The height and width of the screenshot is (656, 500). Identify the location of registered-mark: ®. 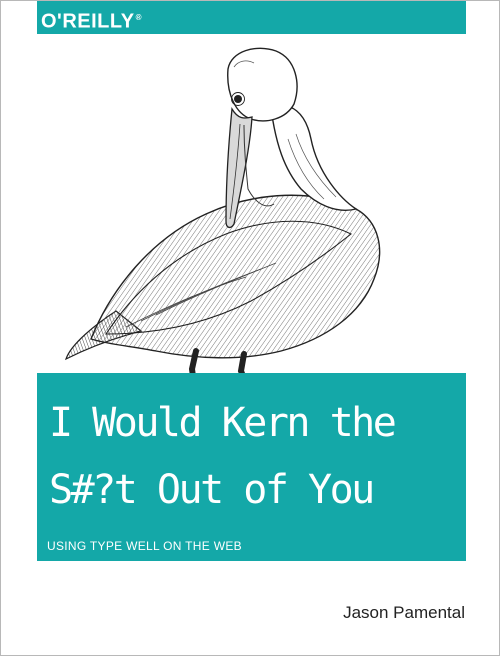
(138, 17).